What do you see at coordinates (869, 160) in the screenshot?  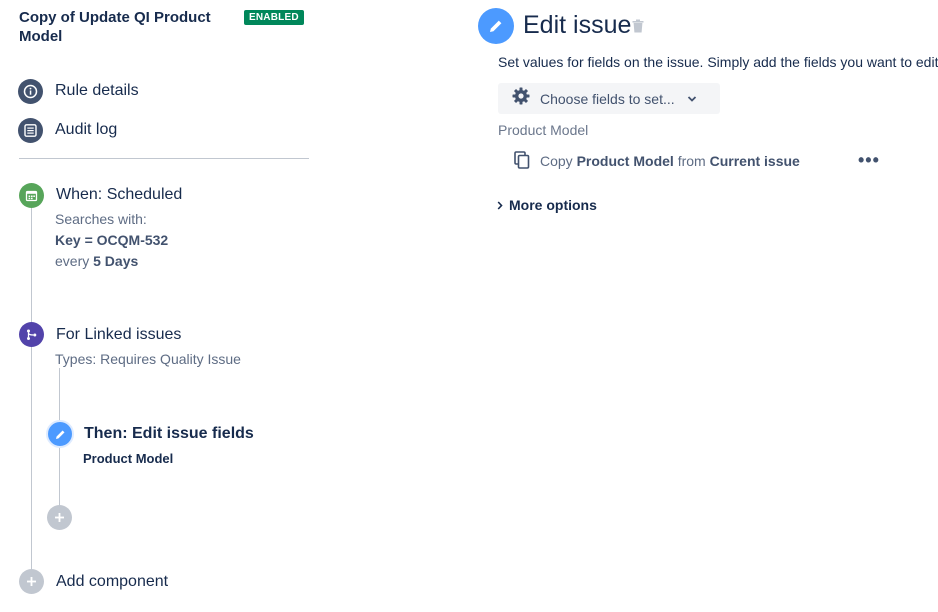 I see `more-actions-icon: •••` at bounding box center [869, 160].